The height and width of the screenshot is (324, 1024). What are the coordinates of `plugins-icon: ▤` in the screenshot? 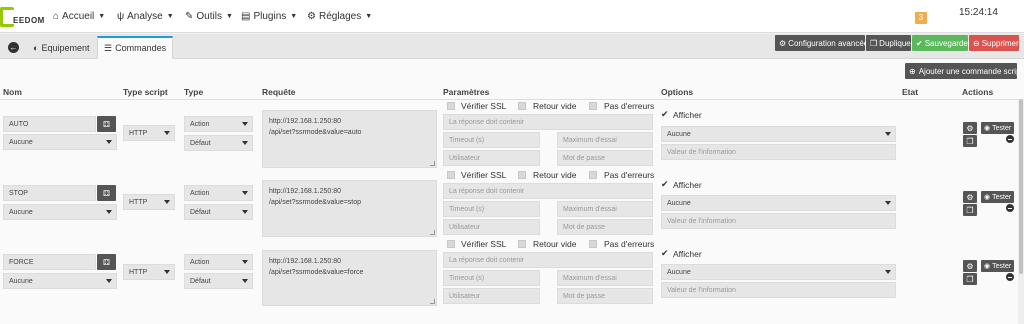 It's located at (246, 16).